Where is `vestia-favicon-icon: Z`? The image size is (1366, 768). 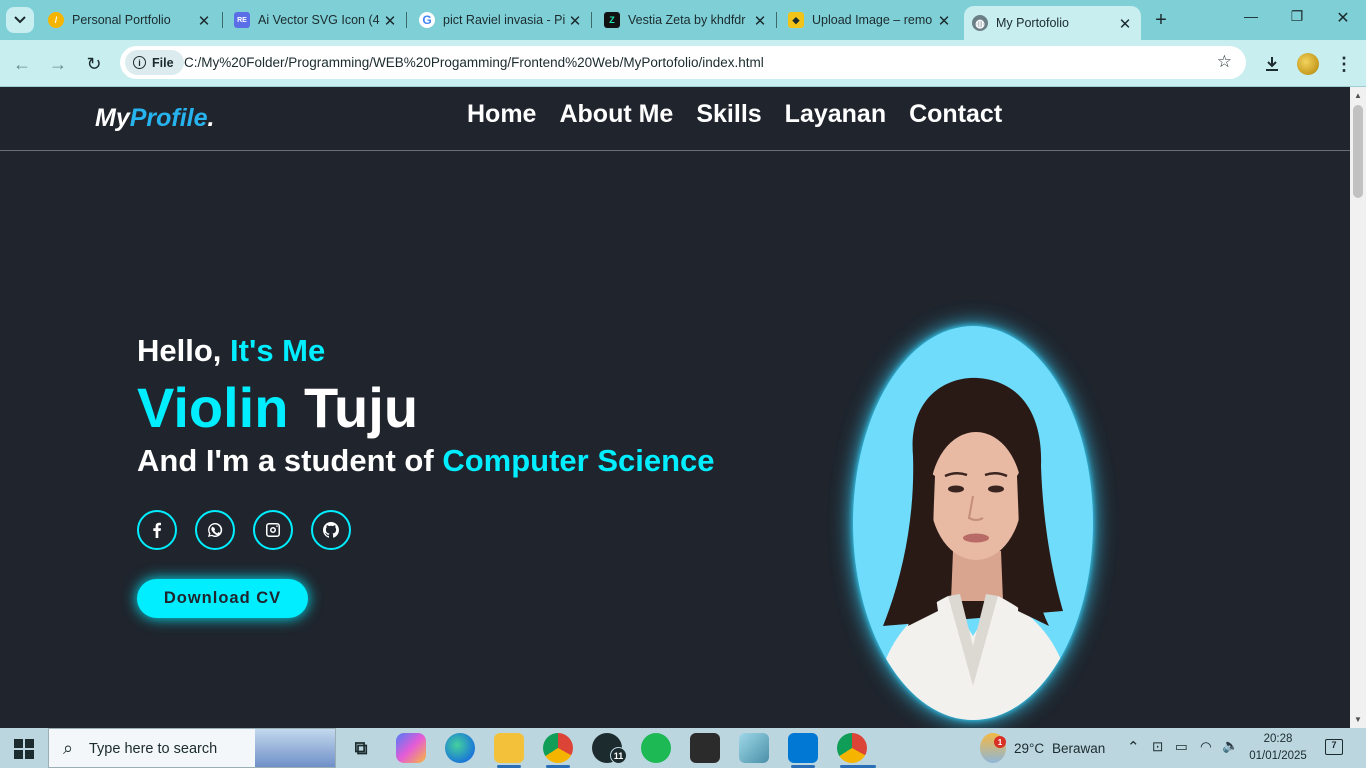
vestia-favicon-icon: Z is located at coordinates (612, 20).